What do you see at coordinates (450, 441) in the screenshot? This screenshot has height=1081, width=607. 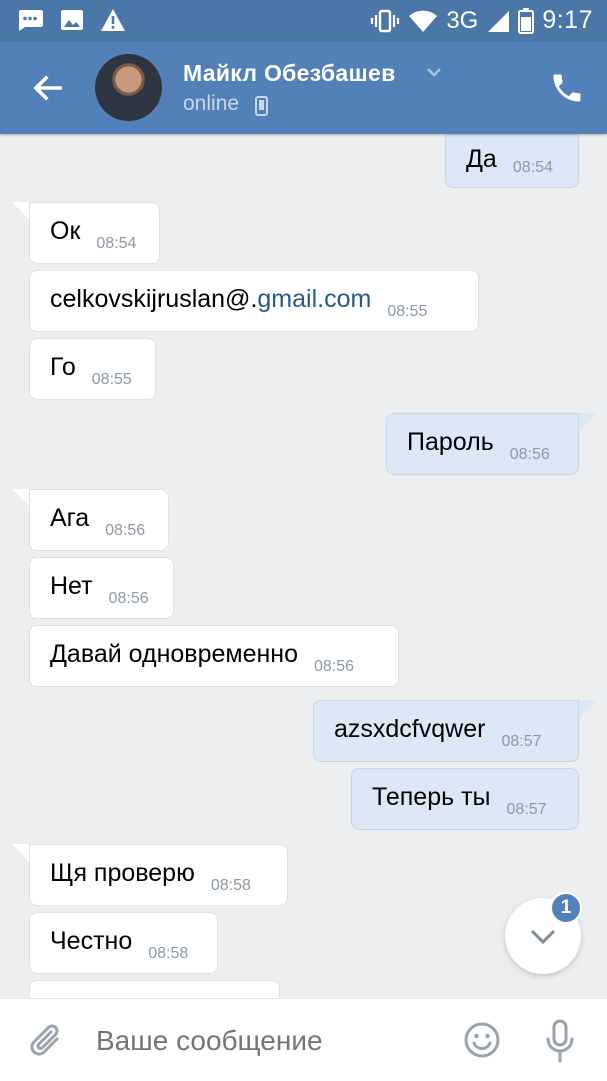 I see `message-text: Пароль` at bounding box center [450, 441].